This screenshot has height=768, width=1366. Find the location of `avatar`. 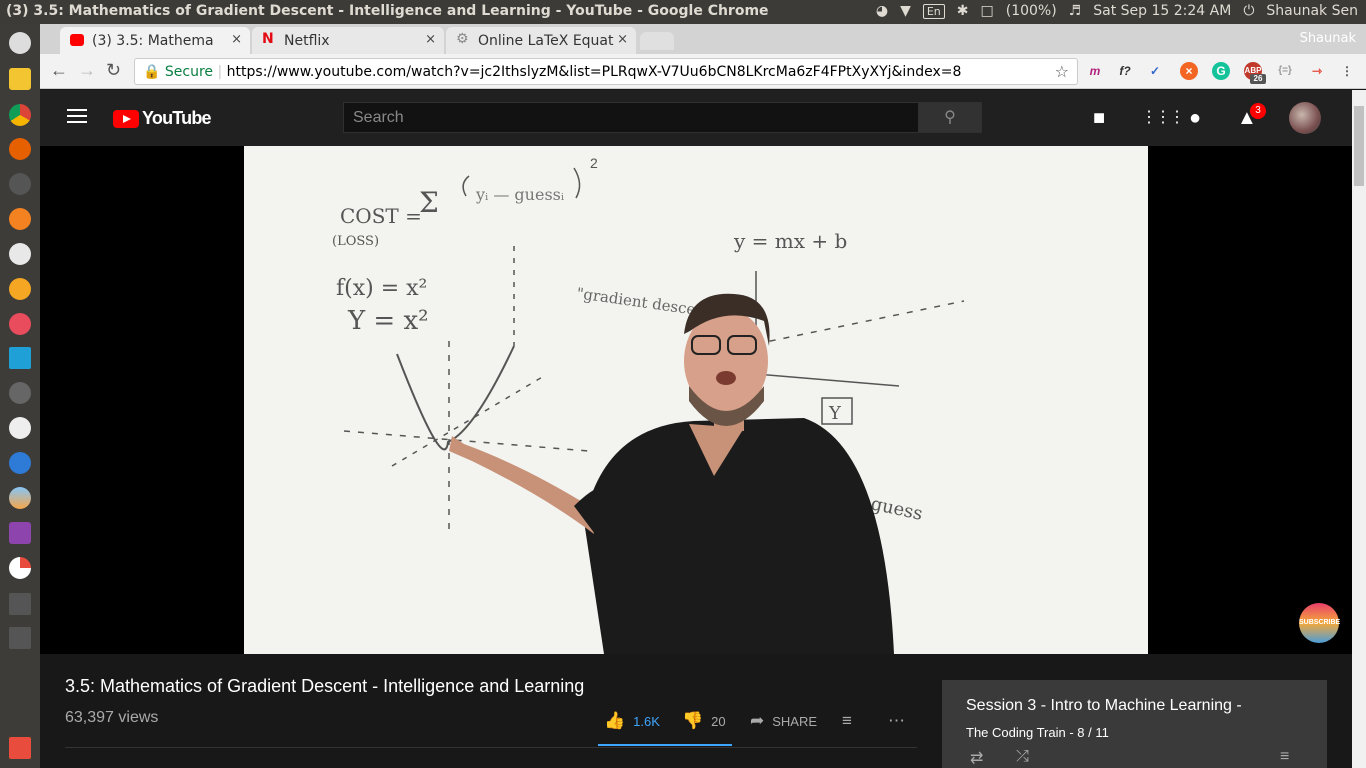

avatar is located at coordinates (1305, 118).